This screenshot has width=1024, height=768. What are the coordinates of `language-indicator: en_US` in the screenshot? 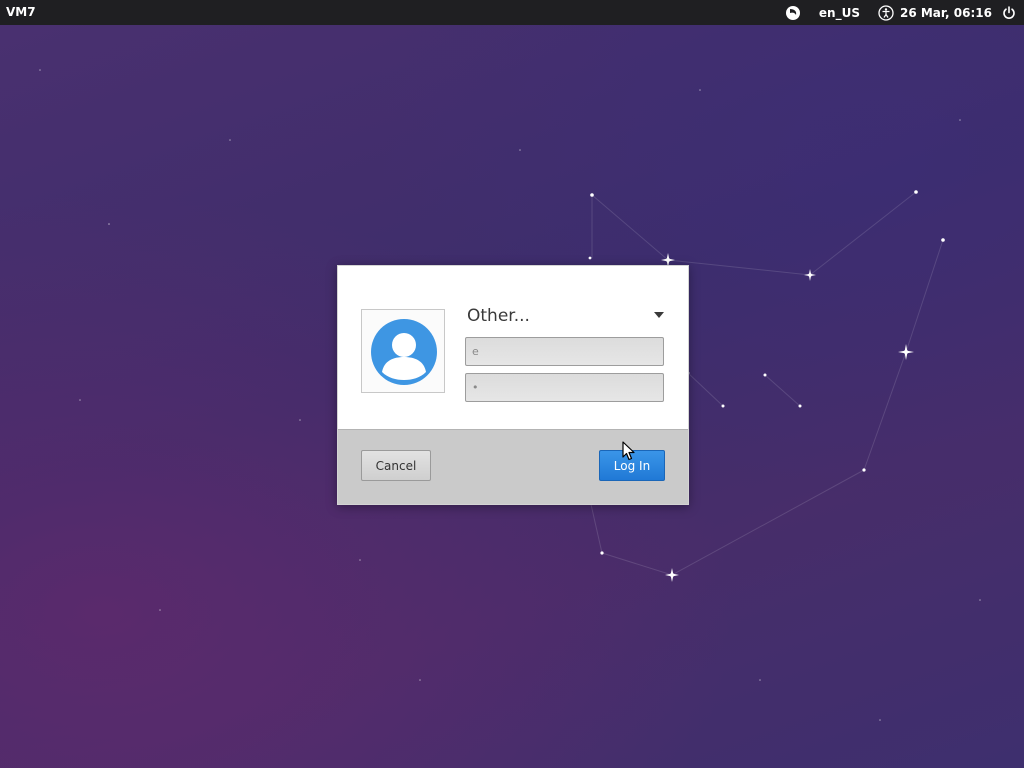 It's located at (839, 12).